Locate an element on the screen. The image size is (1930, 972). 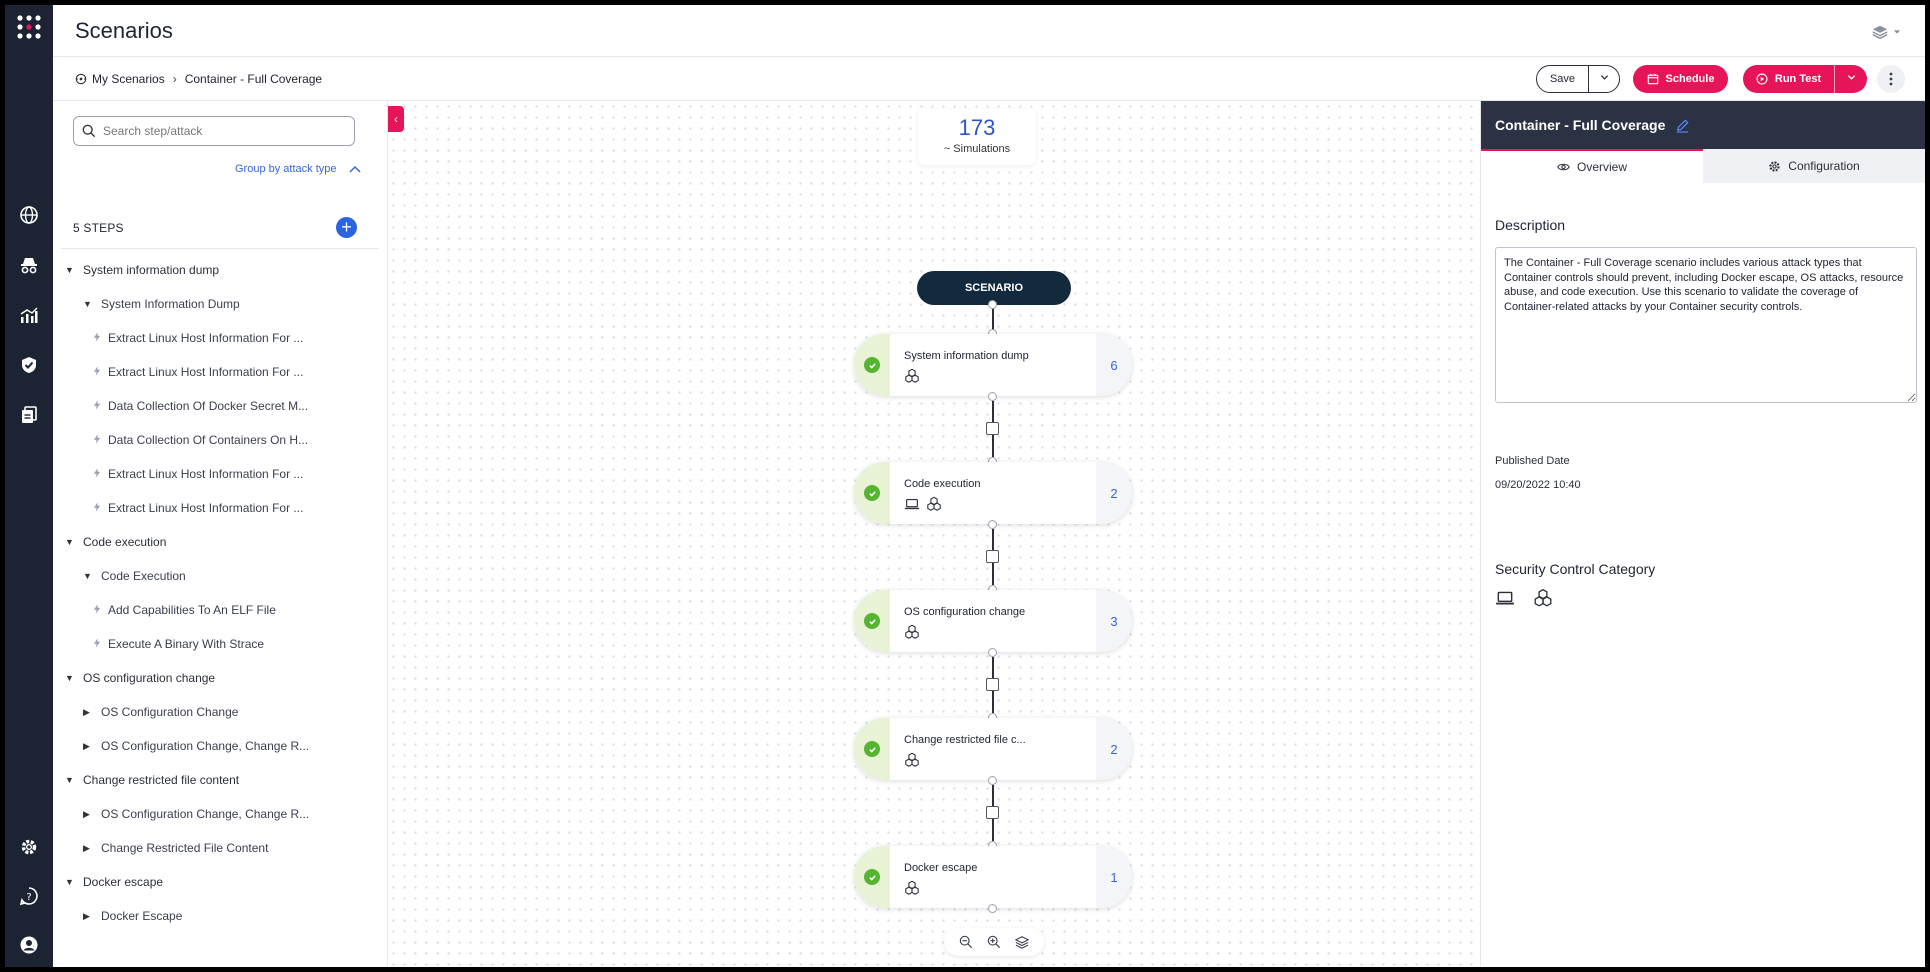
step-name: Docker escape is located at coordinates (941, 868).